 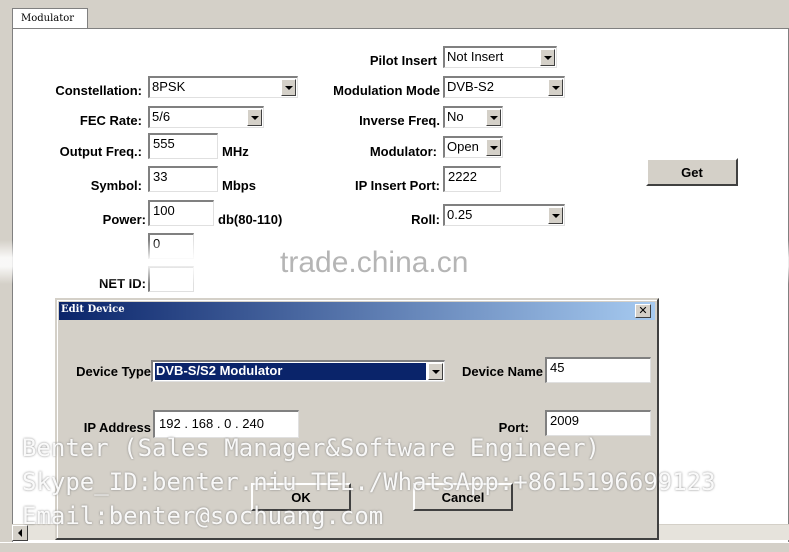 What do you see at coordinates (374, 262) in the screenshot?
I see `watermark-text: trade.china.cn` at bounding box center [374, 262].